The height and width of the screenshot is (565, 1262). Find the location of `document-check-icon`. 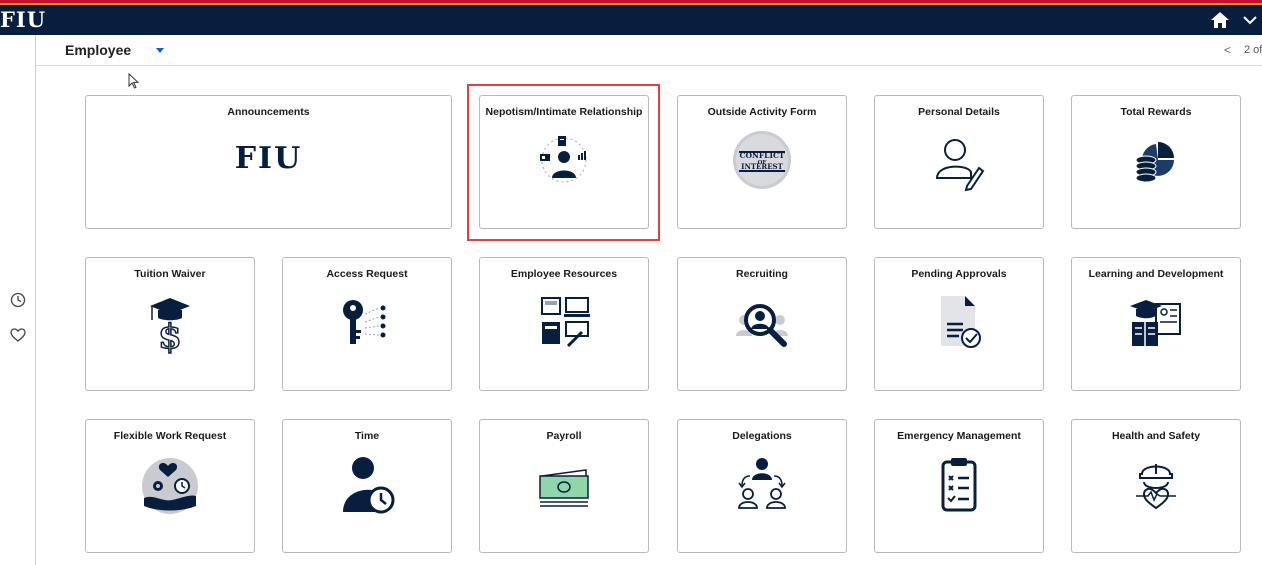

document-check-icon is located at coordinates (961, 322).